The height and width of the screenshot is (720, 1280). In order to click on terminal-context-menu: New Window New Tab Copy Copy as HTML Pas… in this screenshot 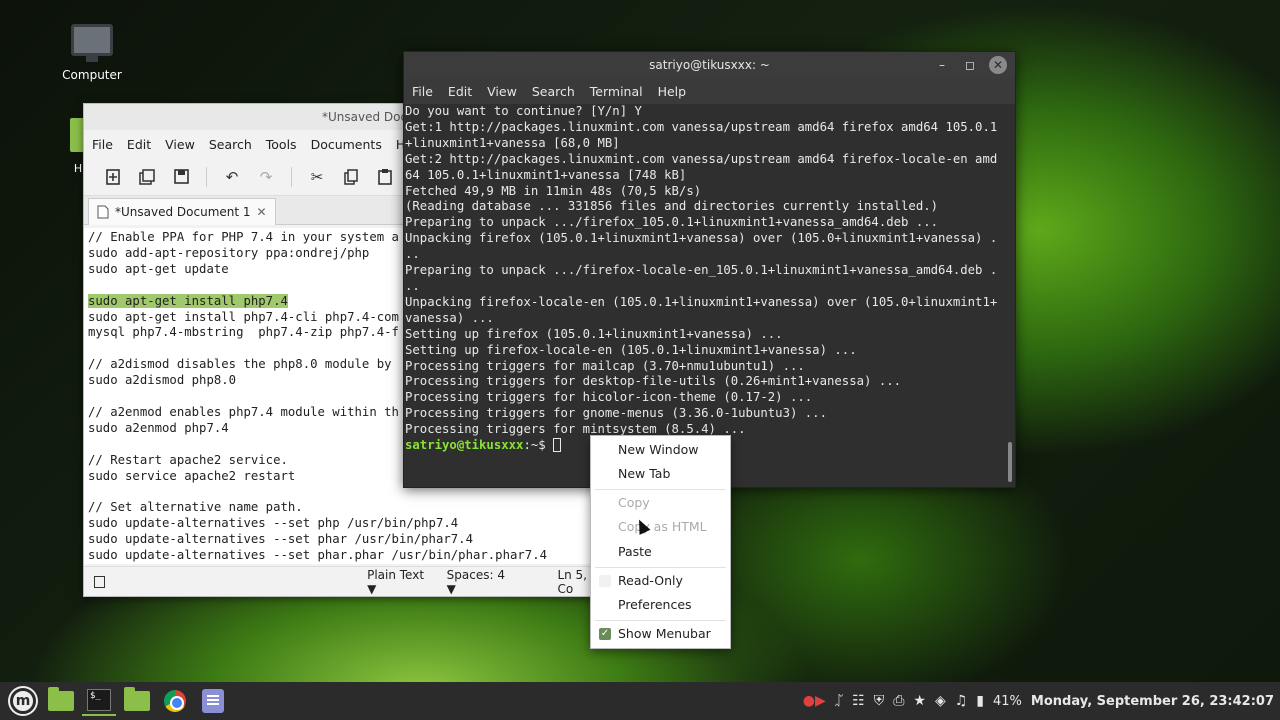, I will do `click(660, 542)`.